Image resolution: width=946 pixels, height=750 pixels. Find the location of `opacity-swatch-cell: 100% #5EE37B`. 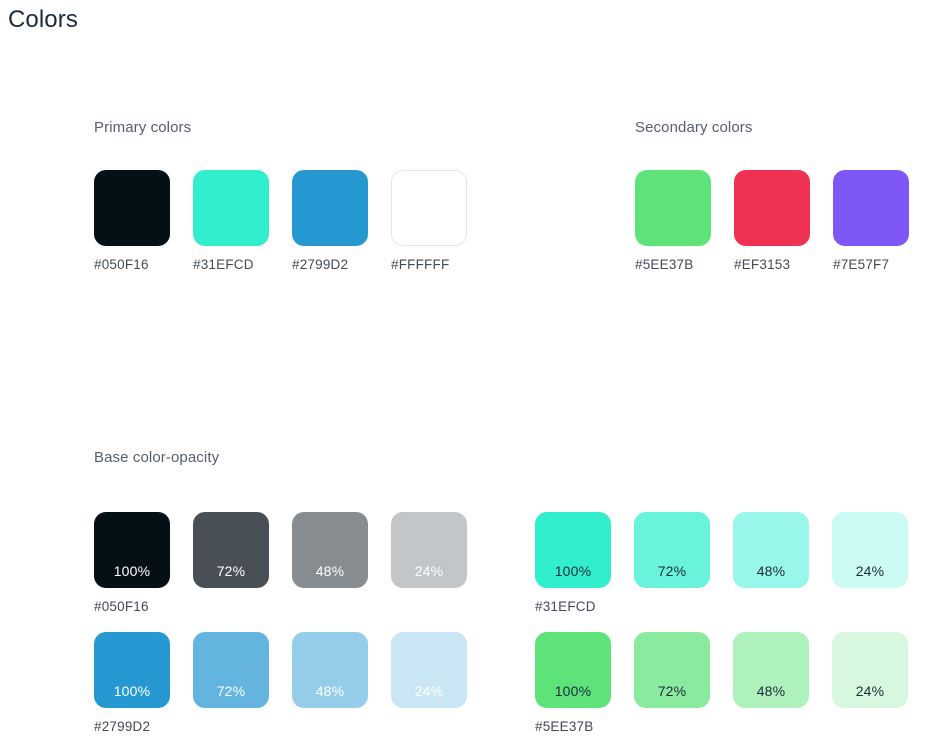

opacity-swatch-cell: 100% #5EE37B is located at coordinates (584, 683).